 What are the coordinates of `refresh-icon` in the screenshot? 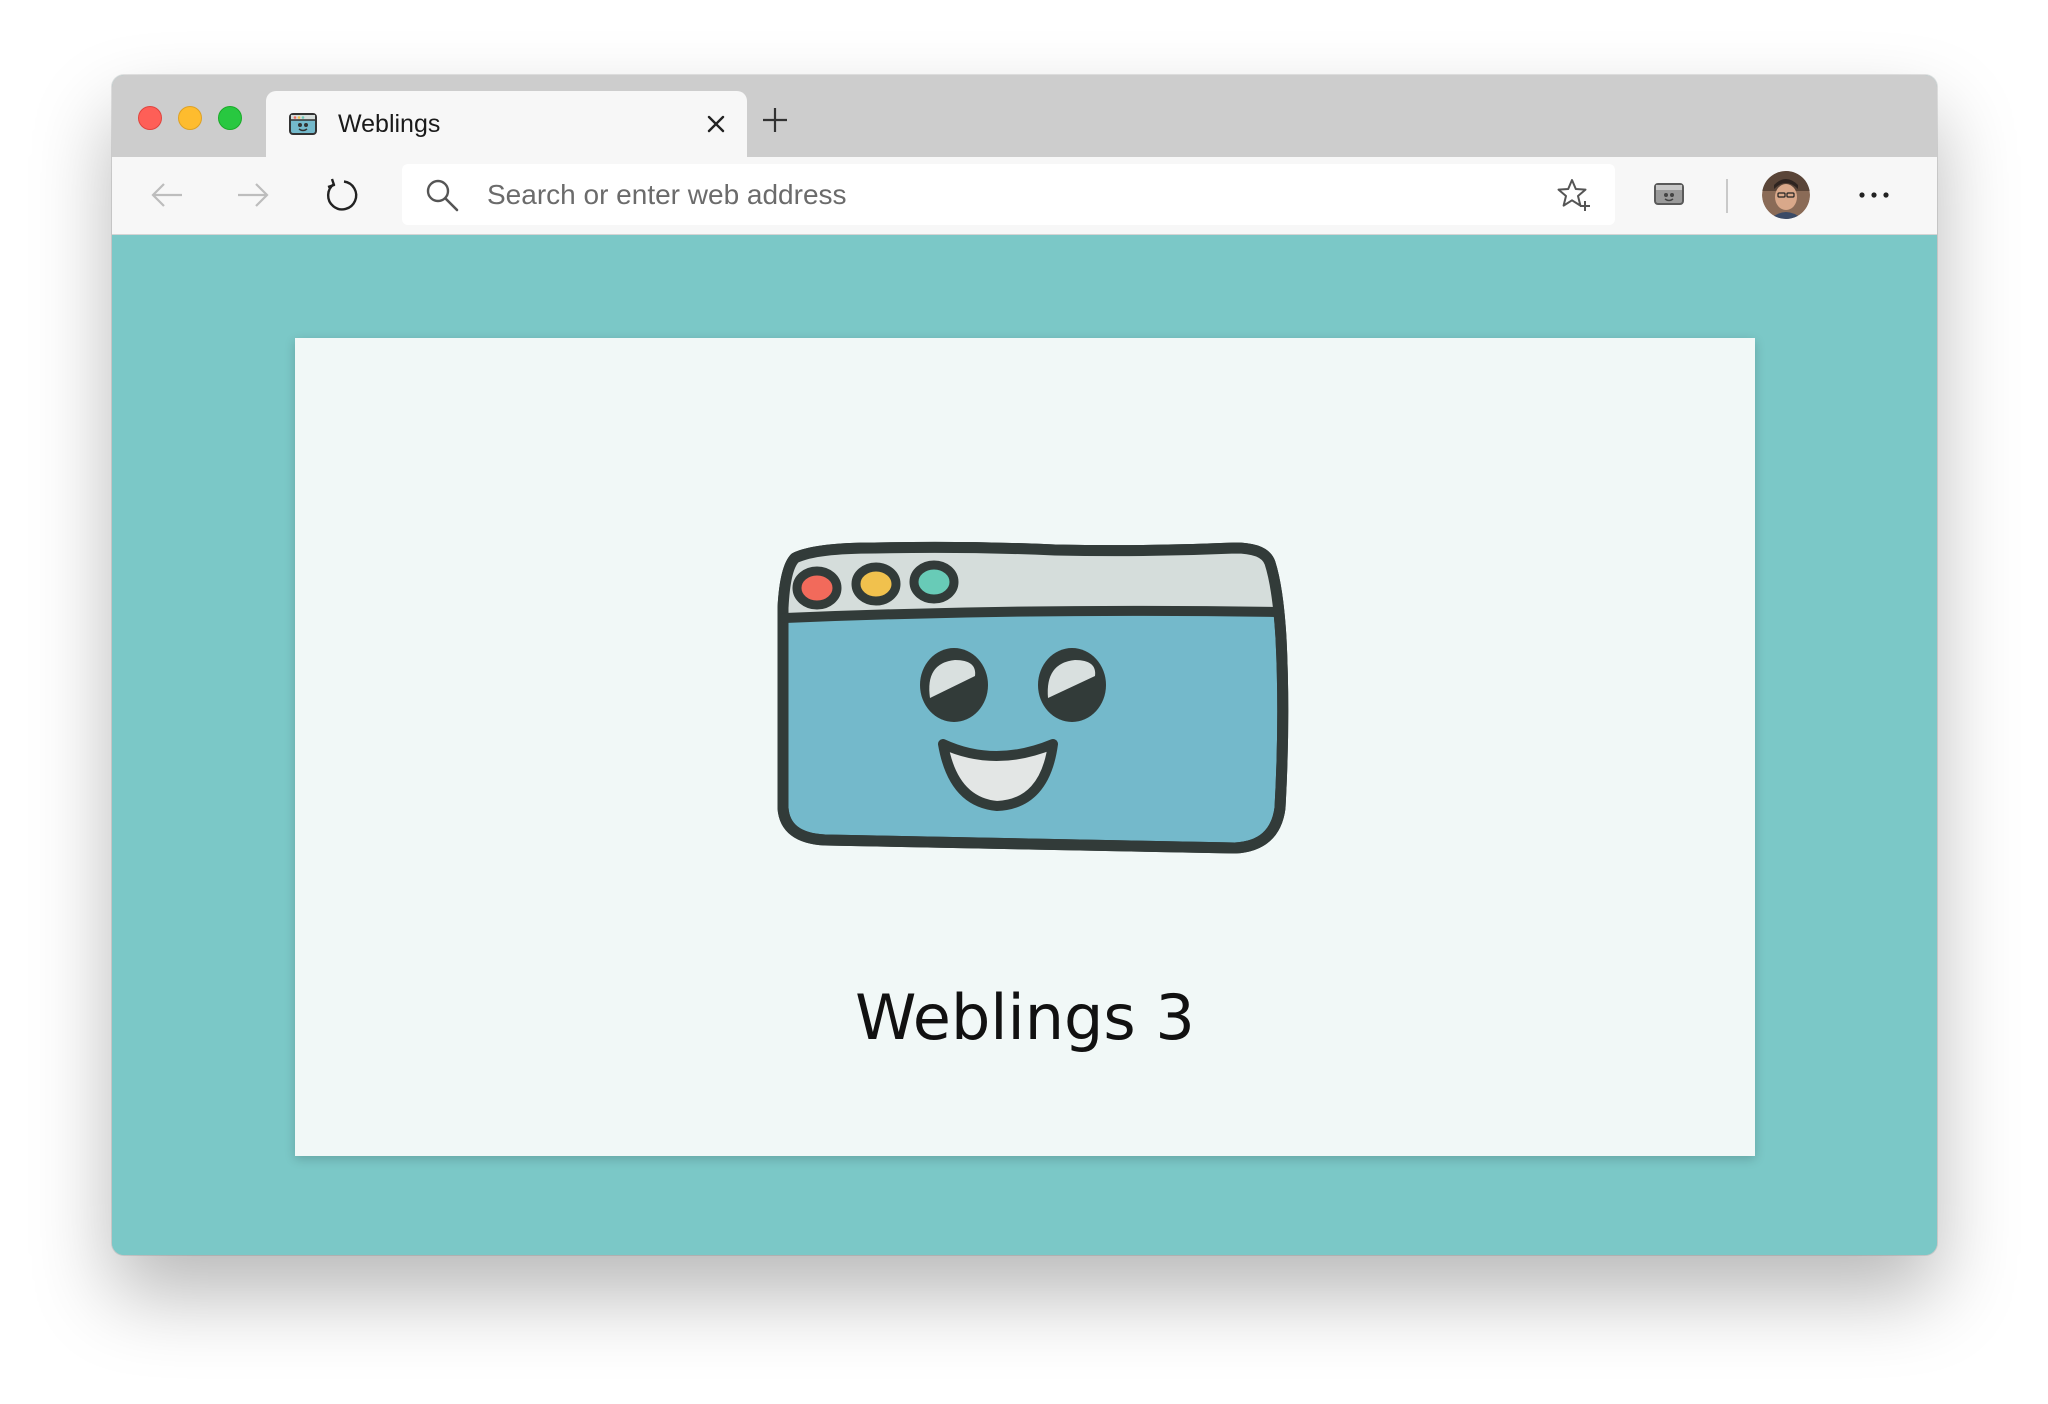 It's located at (341, 195).